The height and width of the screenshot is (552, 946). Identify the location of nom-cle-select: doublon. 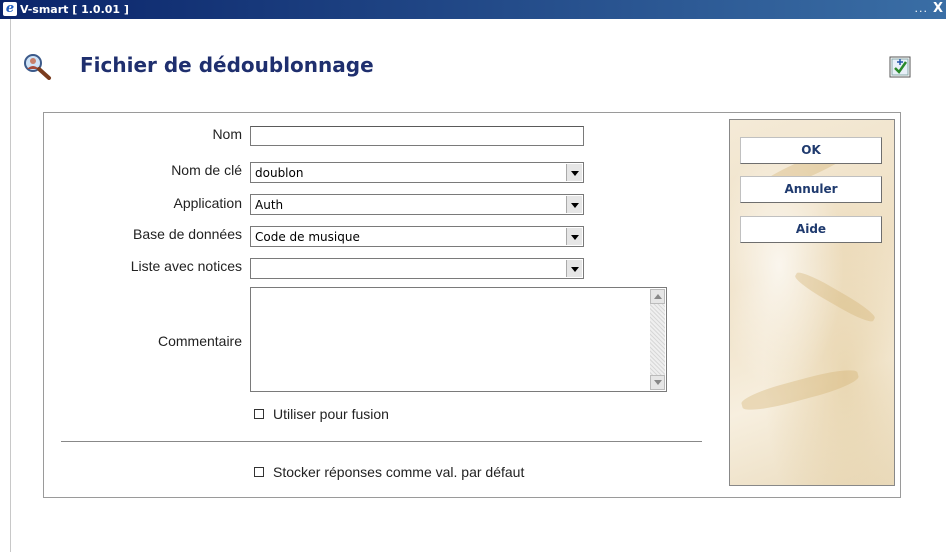
(417, 172).